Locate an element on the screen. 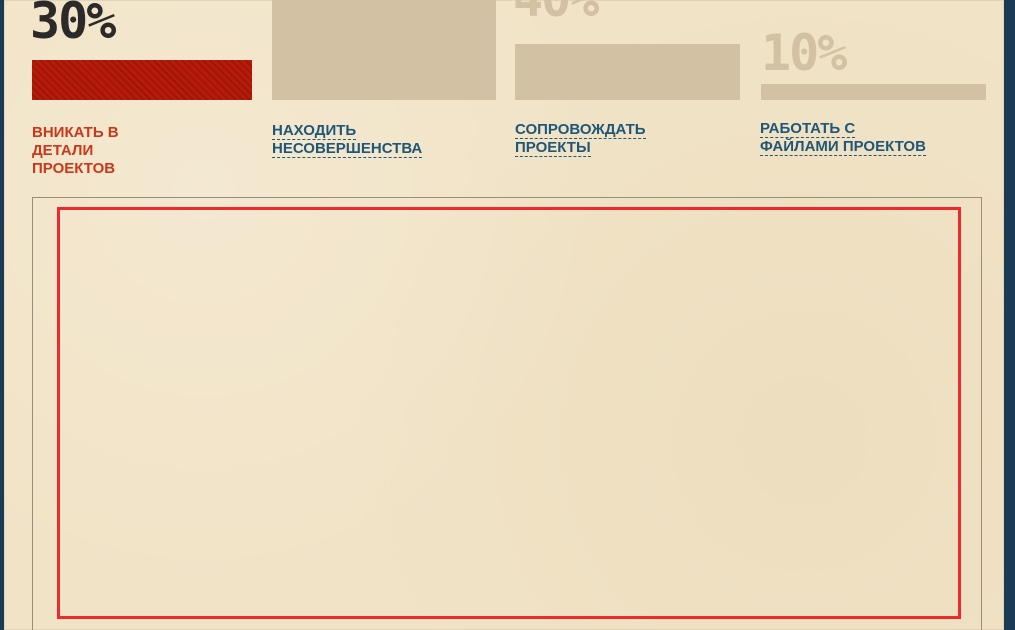  skill-label: НАХОДИТЬ НЕСОВЕРШЕНСТВА is located at coordinates (367, 140).